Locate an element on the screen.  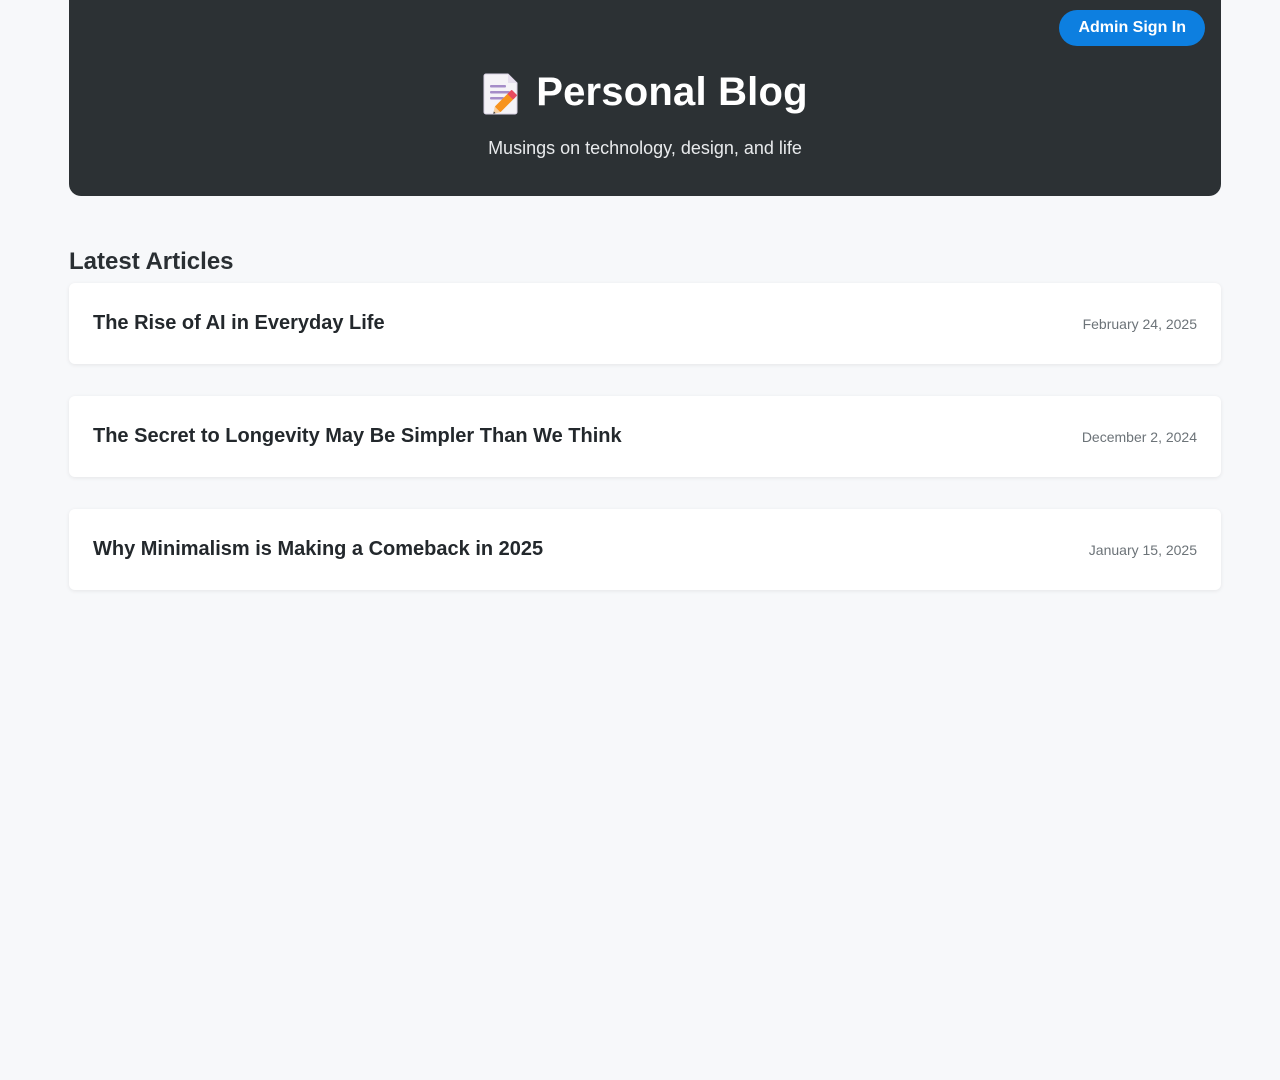
section-title: Latest Articles is located at coordinates (151, 261).